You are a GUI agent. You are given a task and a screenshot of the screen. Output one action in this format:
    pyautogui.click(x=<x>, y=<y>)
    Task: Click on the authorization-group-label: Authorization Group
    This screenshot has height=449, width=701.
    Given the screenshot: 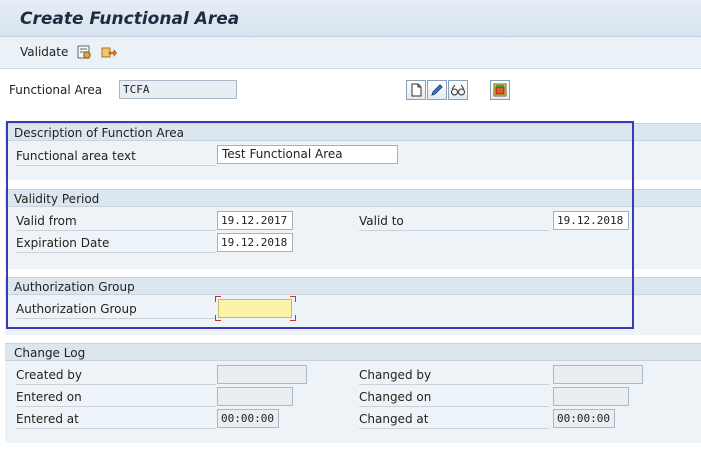 What is the action you would take?
    pyautogui.click(x=116, y=310)
    